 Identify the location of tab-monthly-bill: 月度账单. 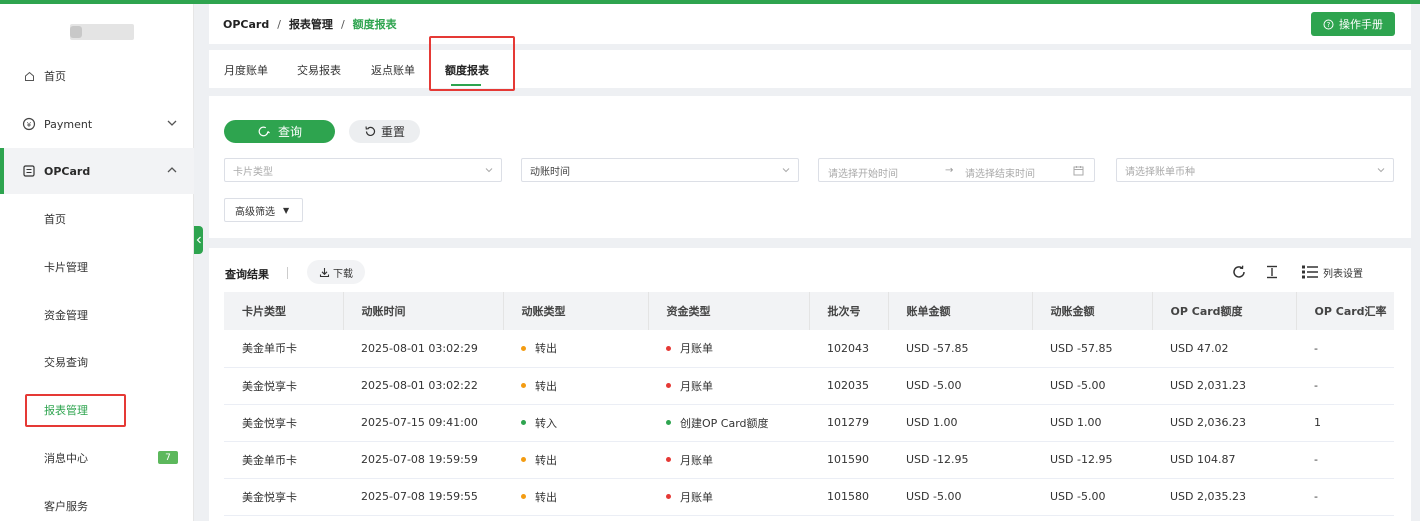
(246, 70).